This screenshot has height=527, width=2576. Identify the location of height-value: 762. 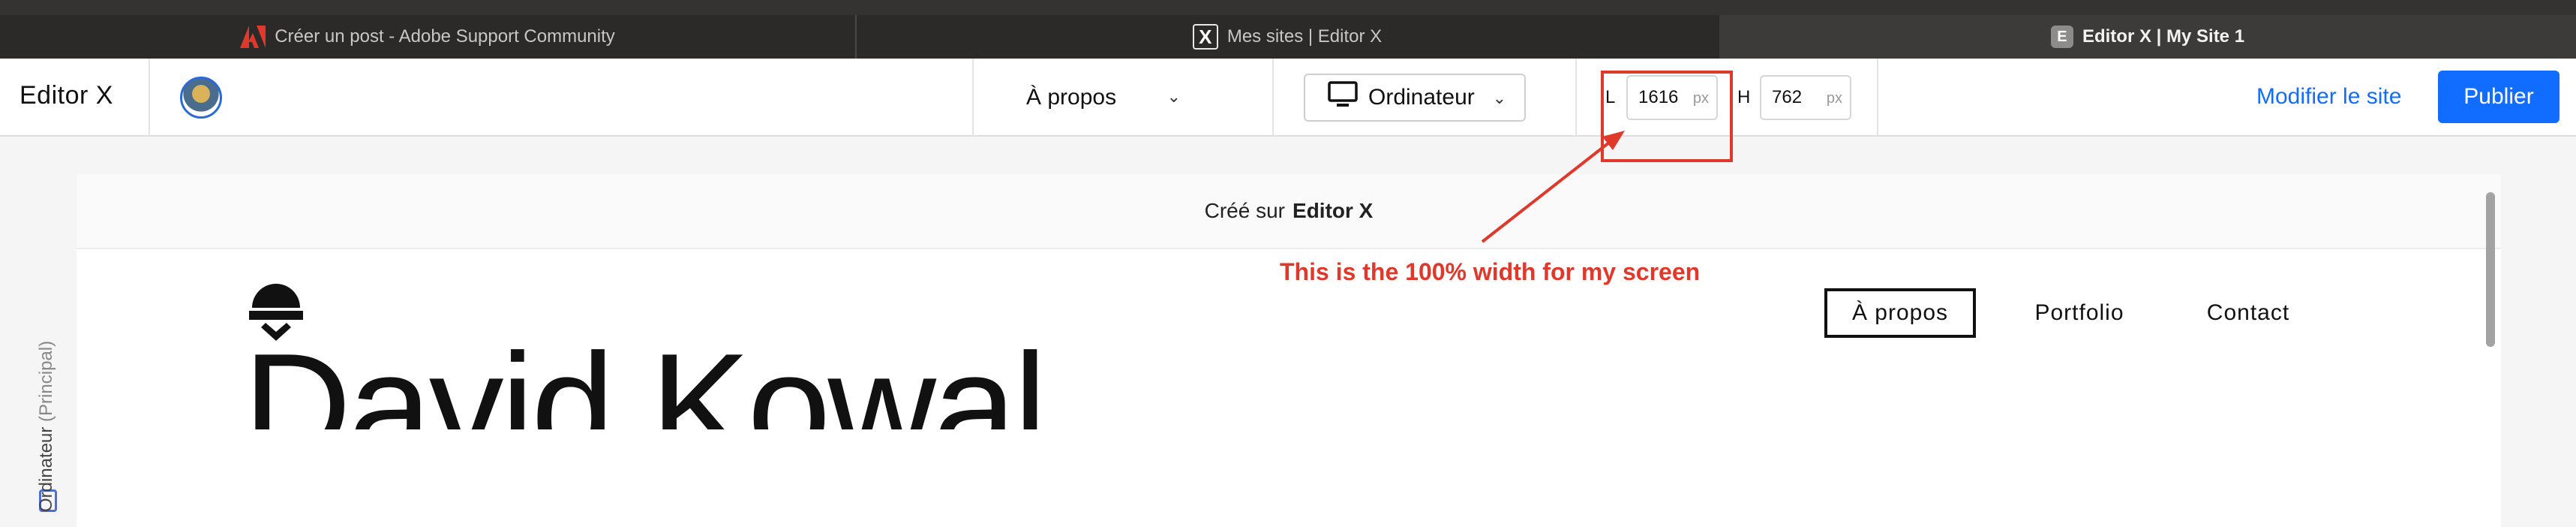
(1787, 97).